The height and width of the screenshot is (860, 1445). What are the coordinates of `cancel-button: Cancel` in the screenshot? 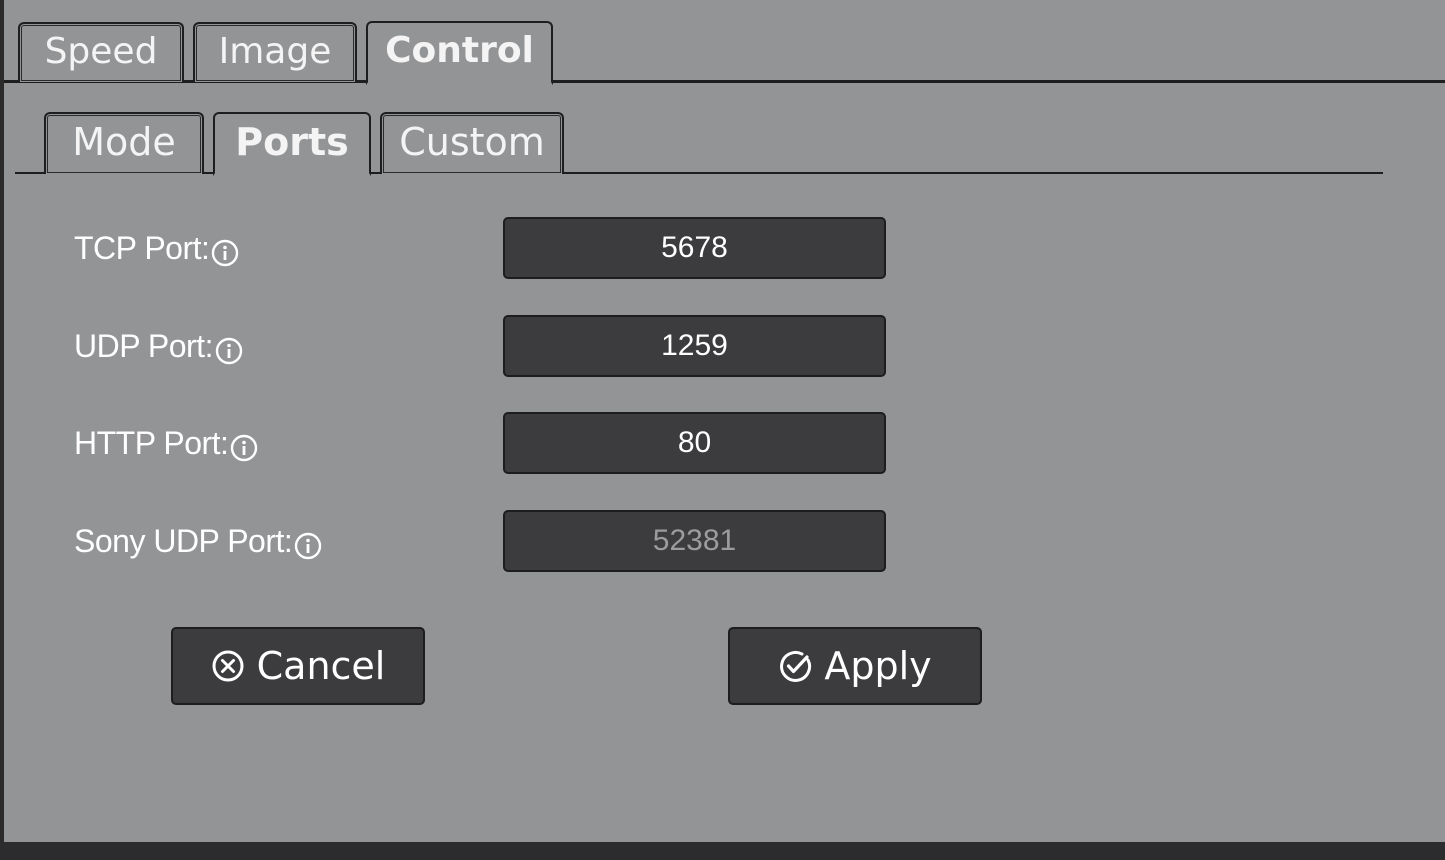 It's located at (298, 666).